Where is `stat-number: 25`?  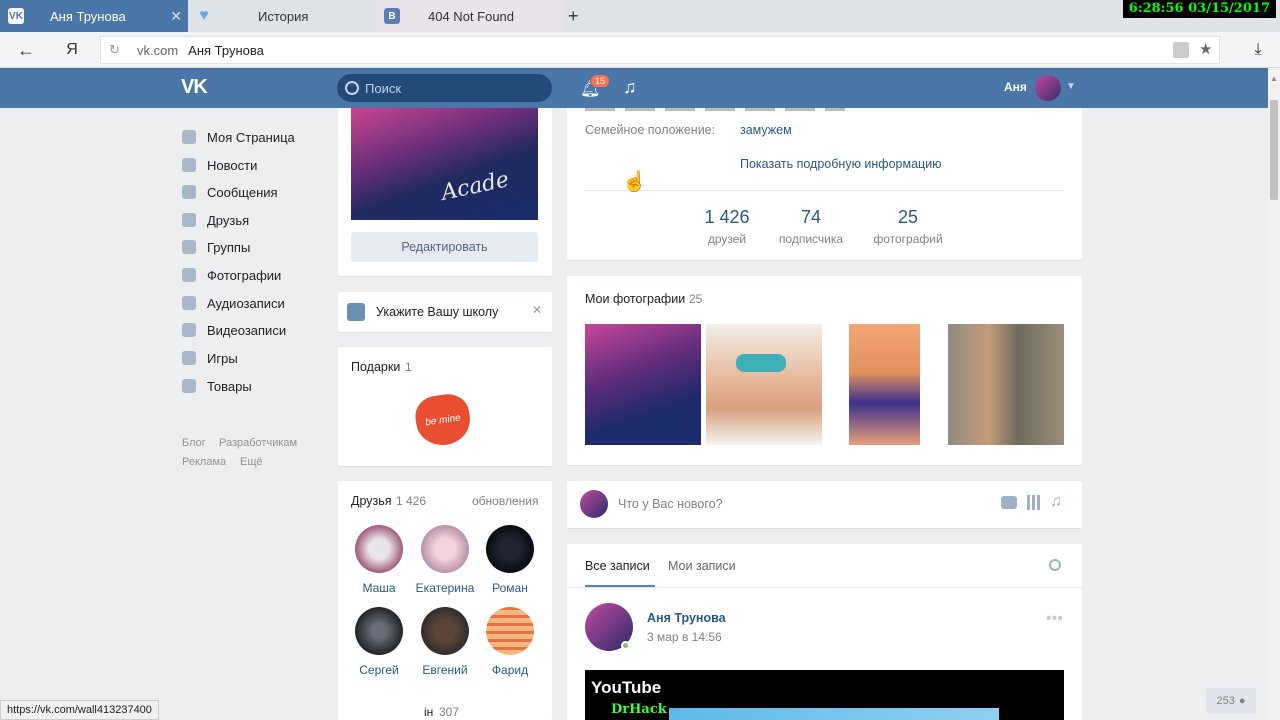
stat-number: 25 is located at coordinates (908, 217).